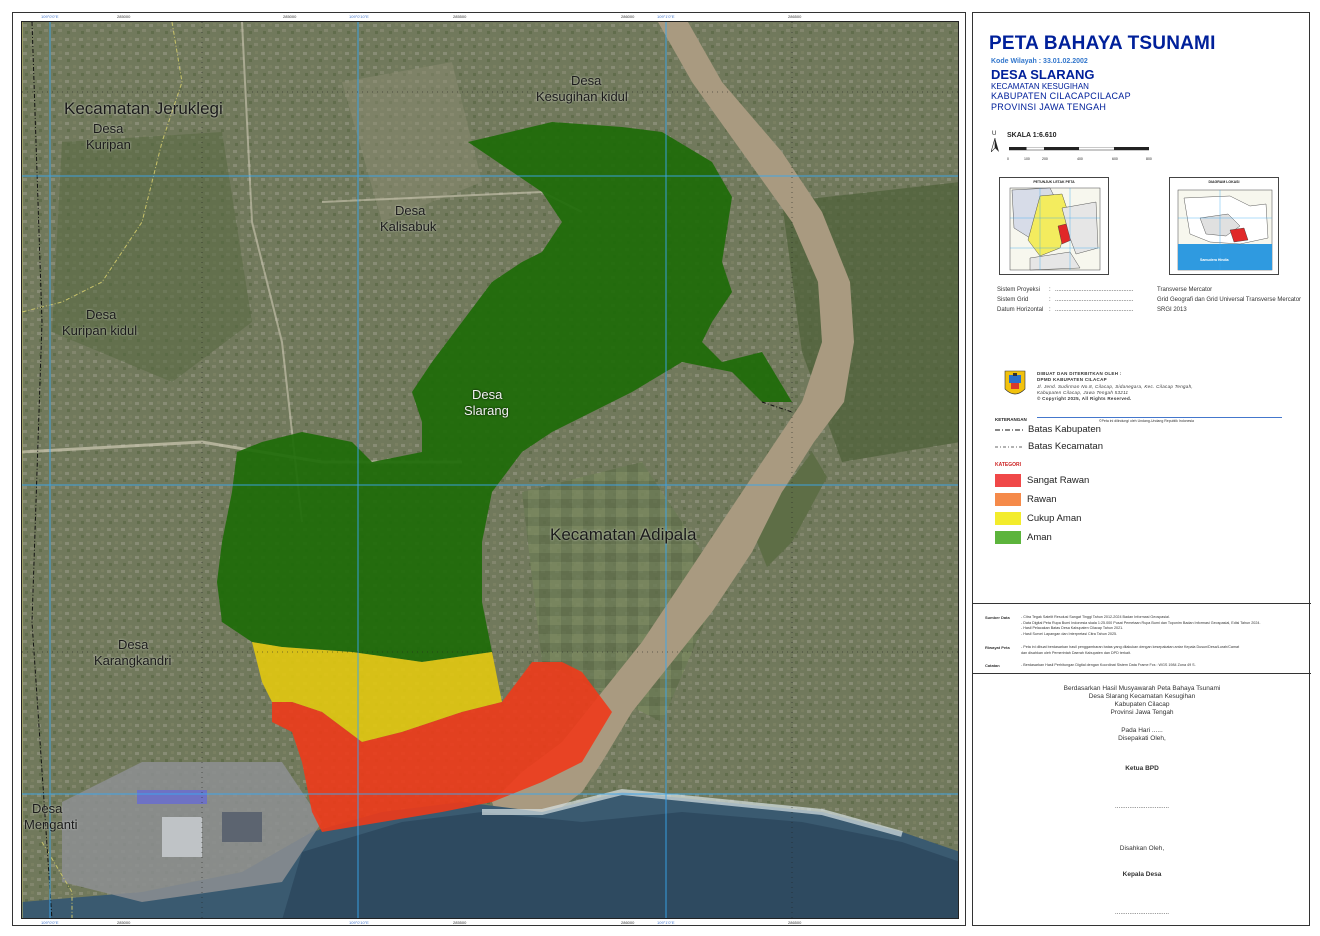  What do you see at coordinates (1142, 768) in the screenshot?
I see `sign-ketua-bpd: Ketua BPD` at bounding box center [1142, 768].